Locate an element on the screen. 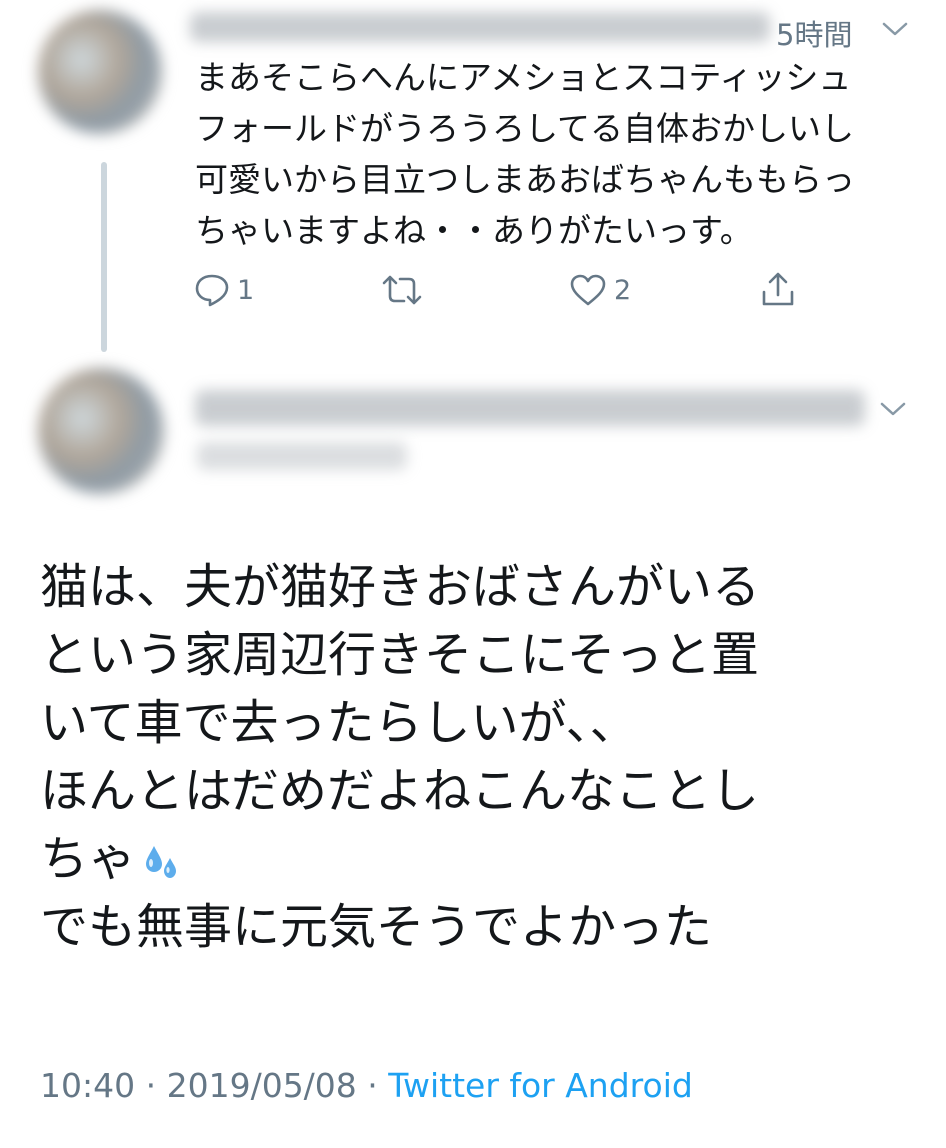  main-text-line: 猫は、夫が猫好きおばさんがいる is located at coordinates (400, 587).